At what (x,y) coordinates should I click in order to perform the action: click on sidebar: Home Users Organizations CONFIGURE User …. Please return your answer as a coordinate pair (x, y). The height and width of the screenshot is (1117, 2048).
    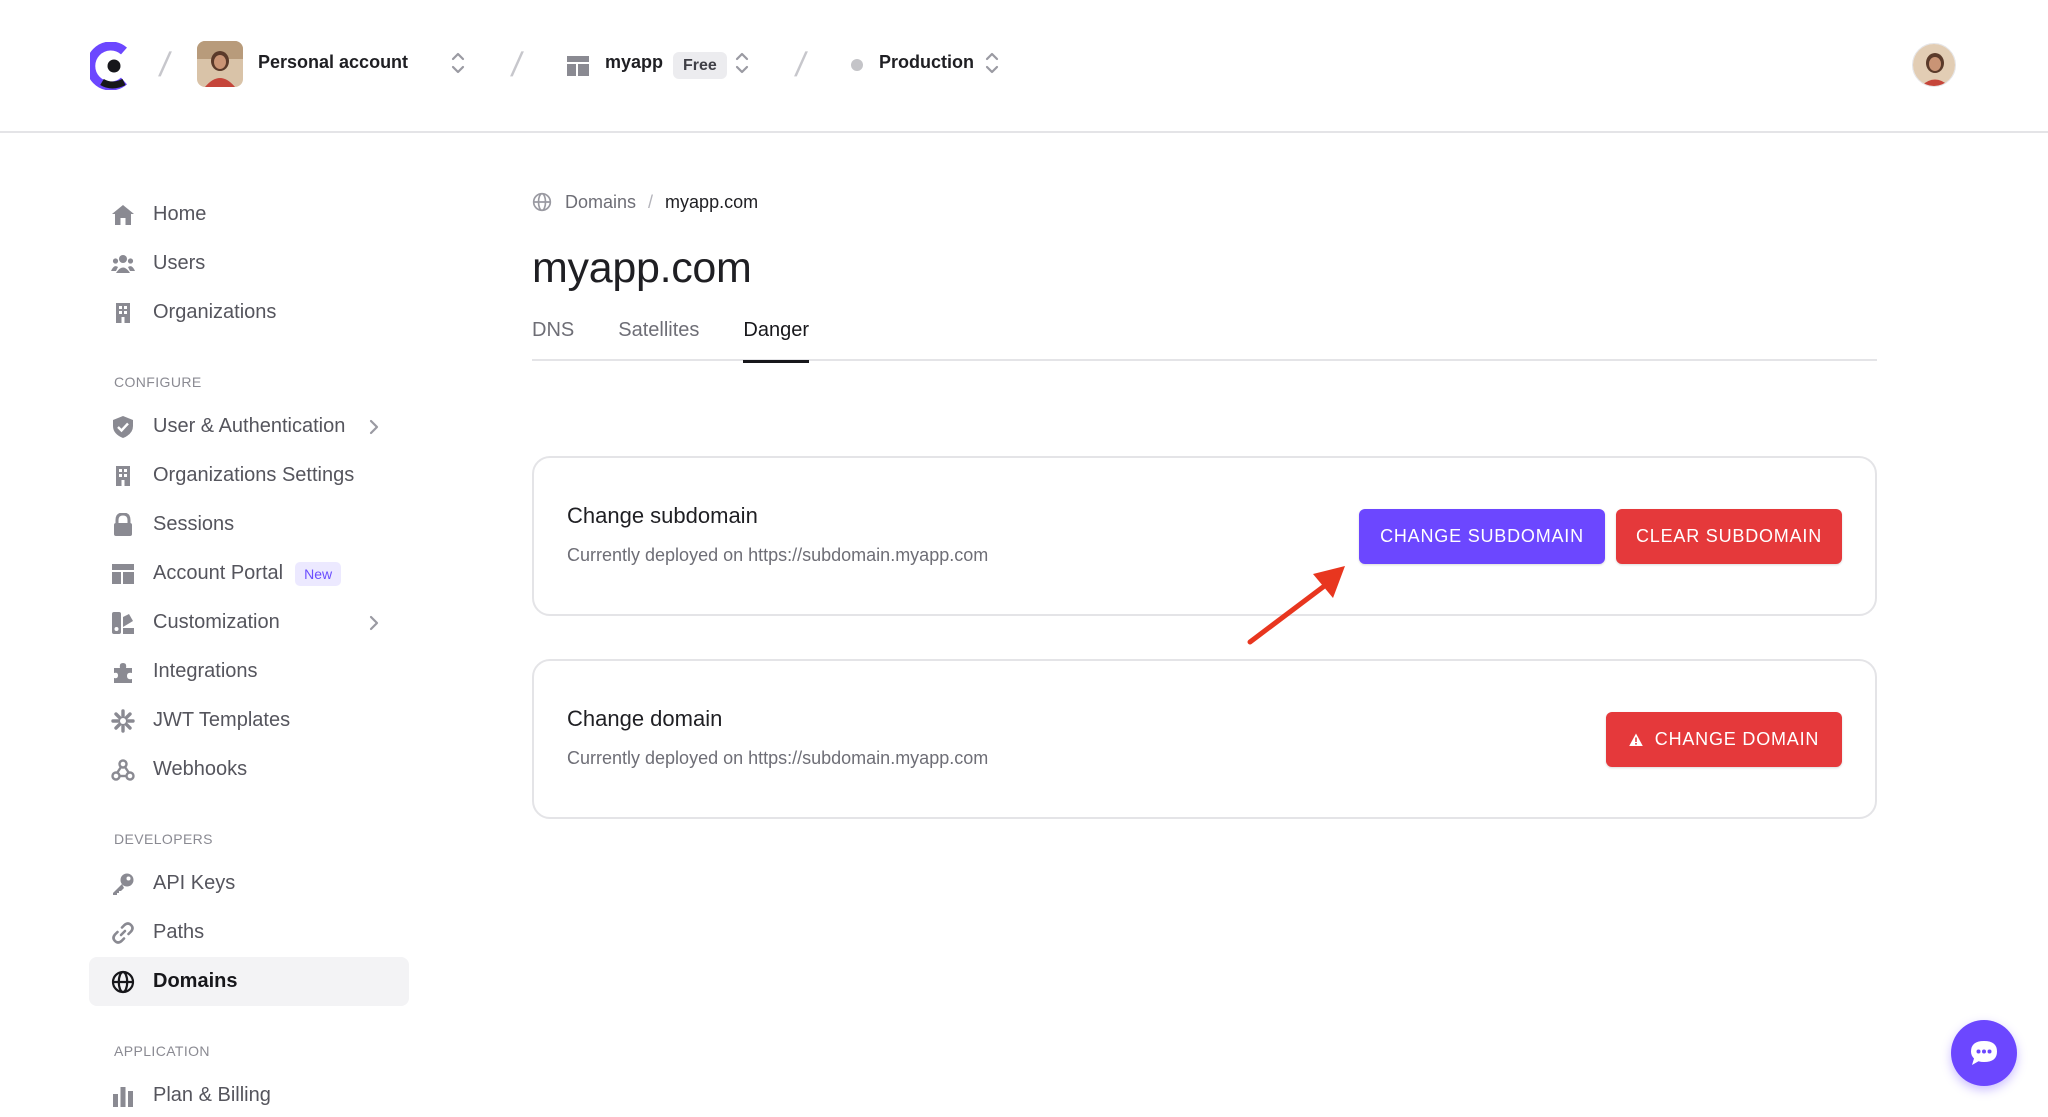
    Looking at the image, I should click on (249, 653).